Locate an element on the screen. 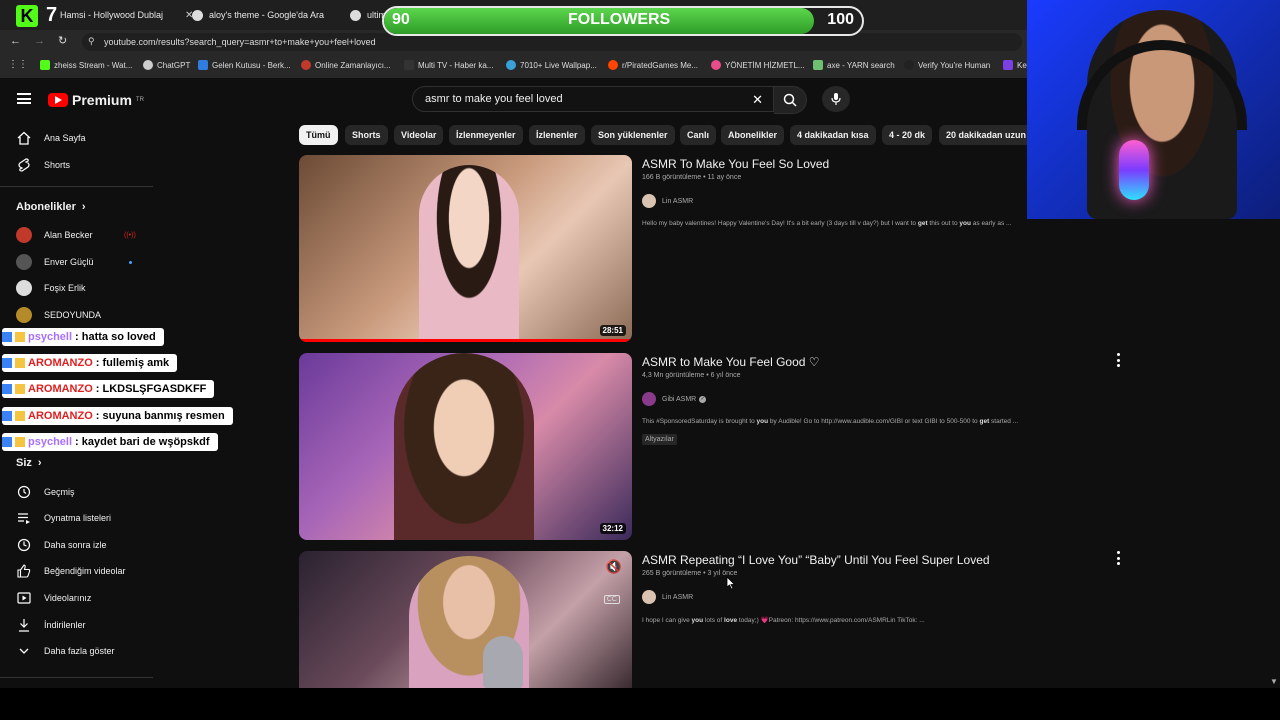 The height and width of the screenshot is (720, 1280). channel-name: Lin ASMR is located at coordinates (678, 201).